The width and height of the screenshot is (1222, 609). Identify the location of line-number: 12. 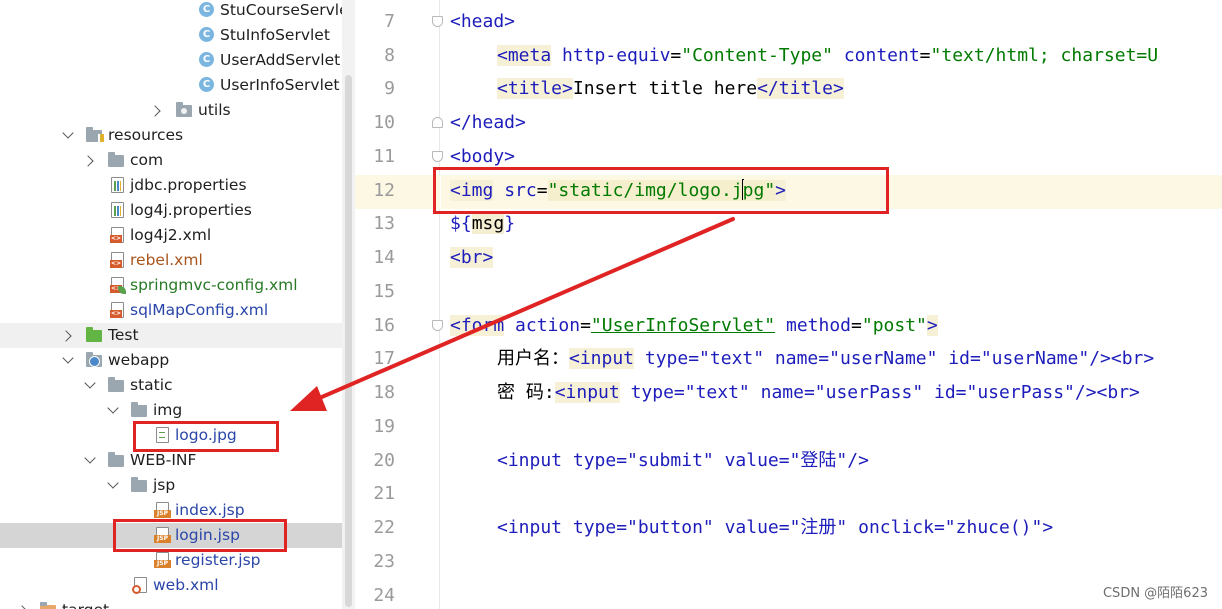
(384, 190).